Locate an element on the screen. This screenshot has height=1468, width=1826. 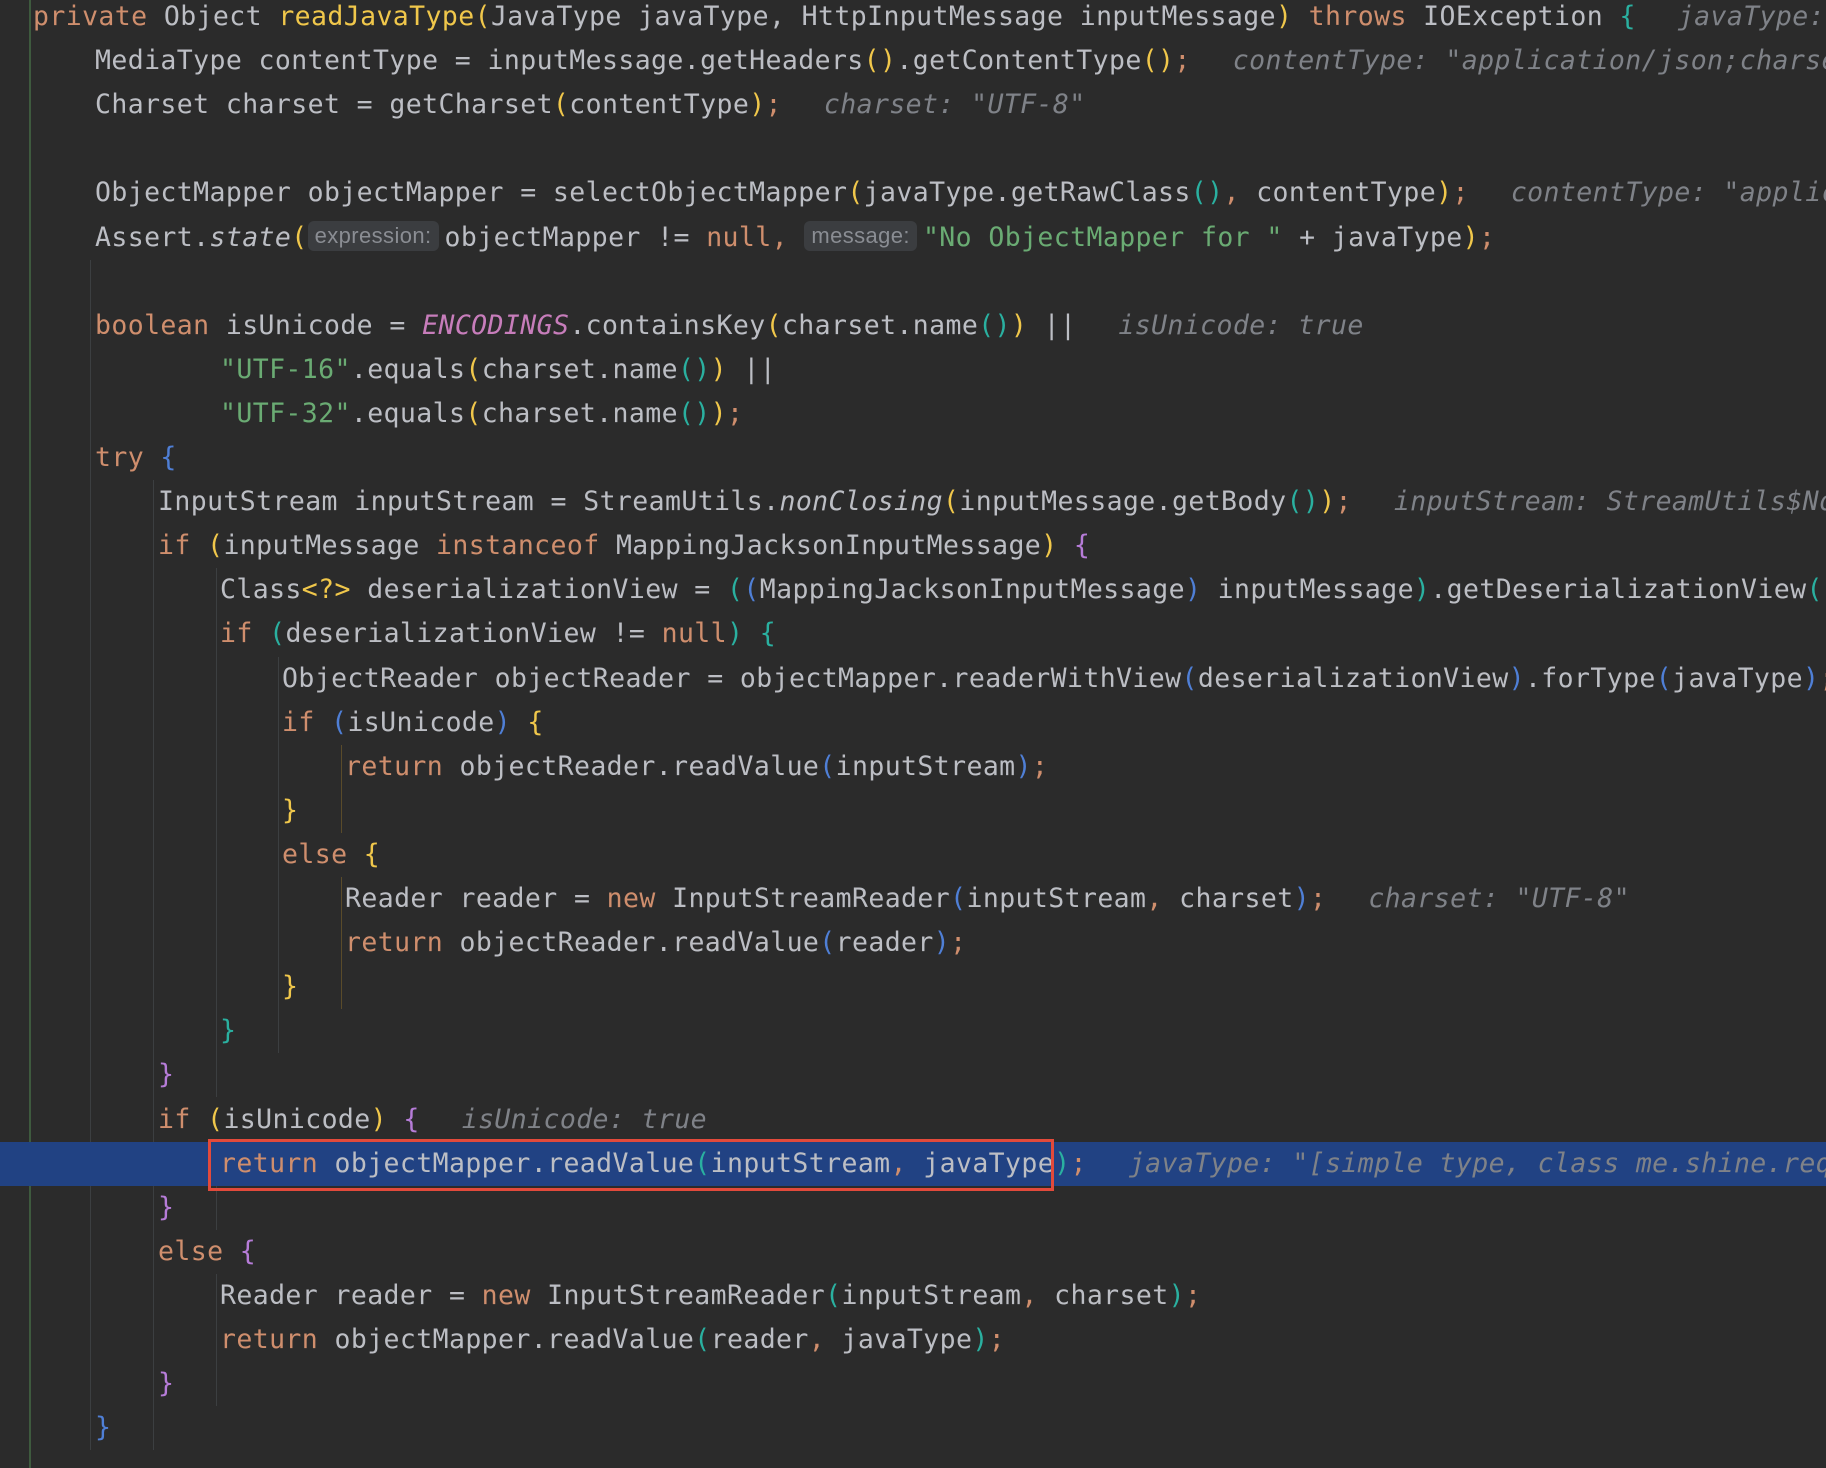
code-token: if is located at coordinates (183, 1119).